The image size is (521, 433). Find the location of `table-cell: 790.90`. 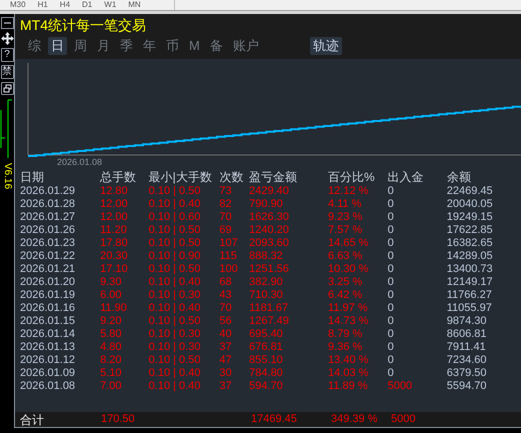

table-cell: 790.90 is located at coordinates (288, 204).